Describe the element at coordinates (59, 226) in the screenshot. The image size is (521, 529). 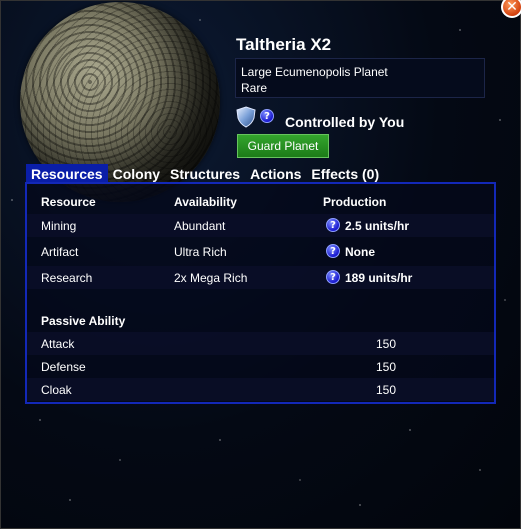
I see `resource-name: Mining` at that location.